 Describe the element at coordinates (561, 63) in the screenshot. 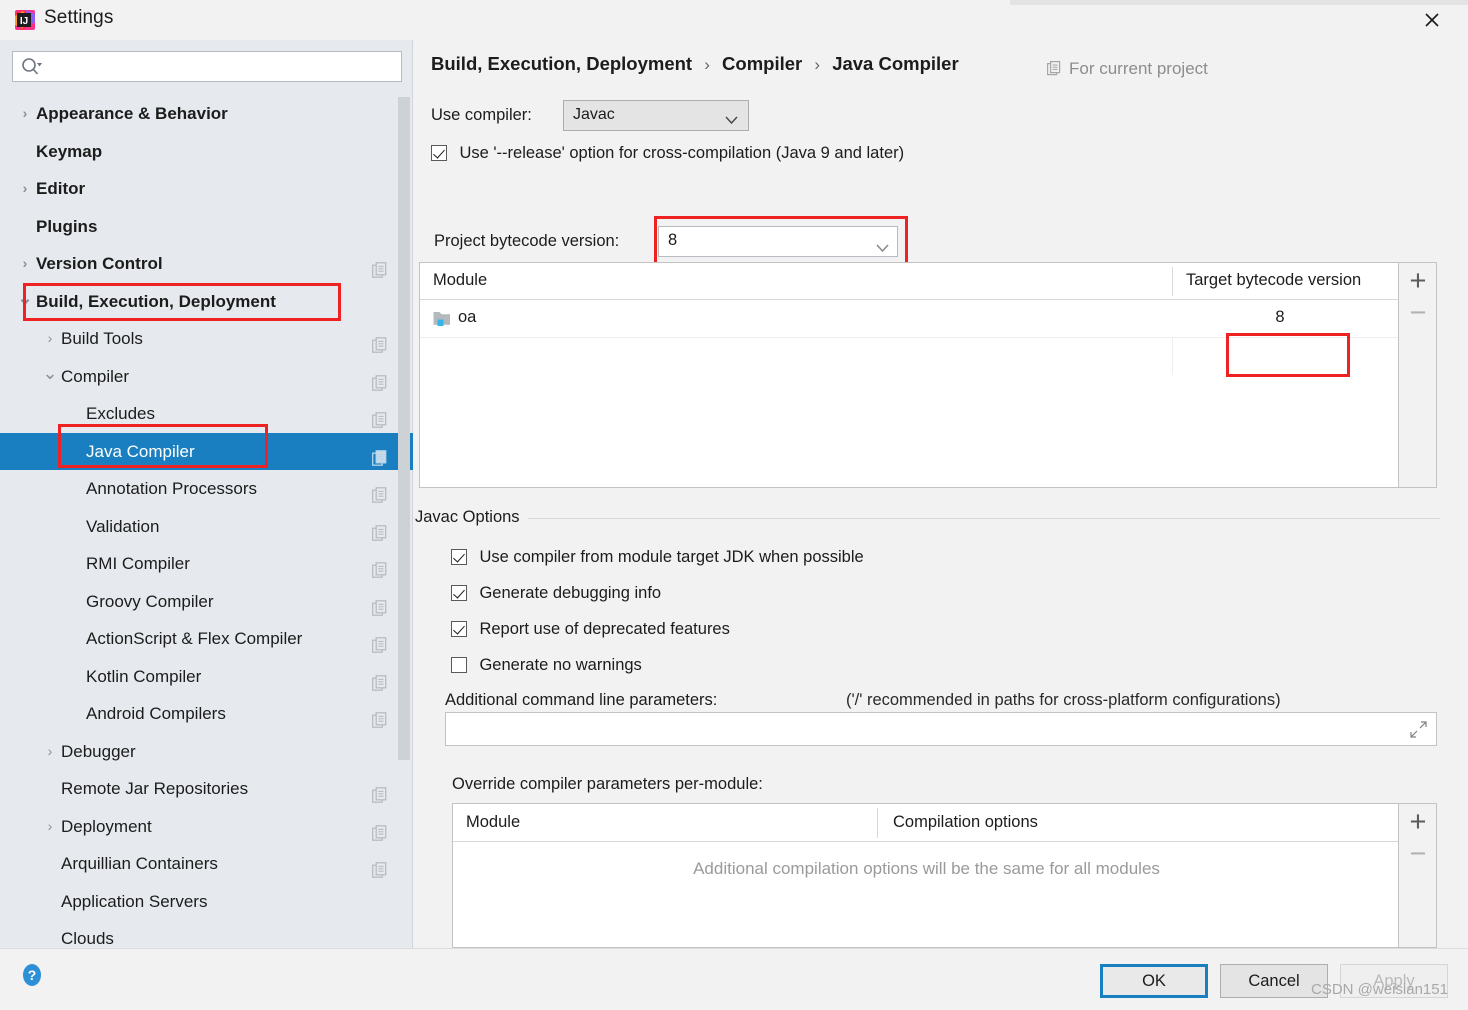

I see `breadcrumb-item-0: Build, Execution, Deployment` at that location.